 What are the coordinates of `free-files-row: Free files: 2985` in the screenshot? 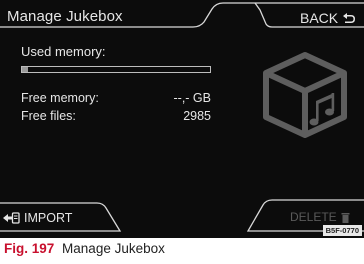 It's located at (116, 117).